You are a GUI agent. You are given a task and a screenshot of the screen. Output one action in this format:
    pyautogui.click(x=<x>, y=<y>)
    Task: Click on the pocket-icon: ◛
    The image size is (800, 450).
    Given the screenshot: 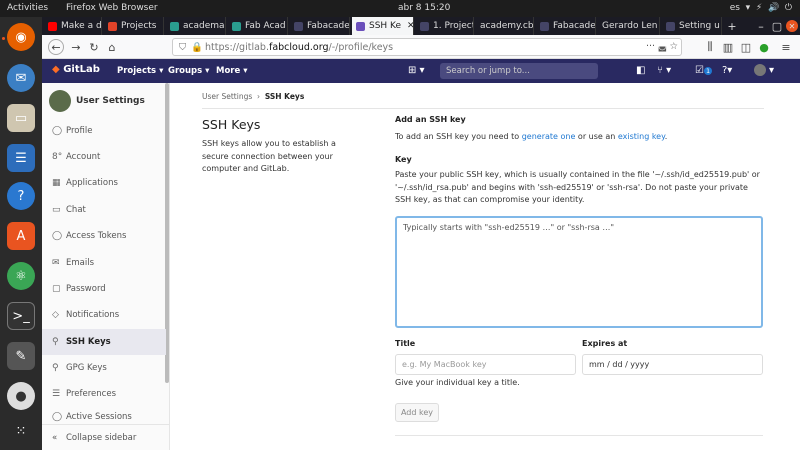 What is the action you would take?
    pyautogui.click(x=662, y=46)
    